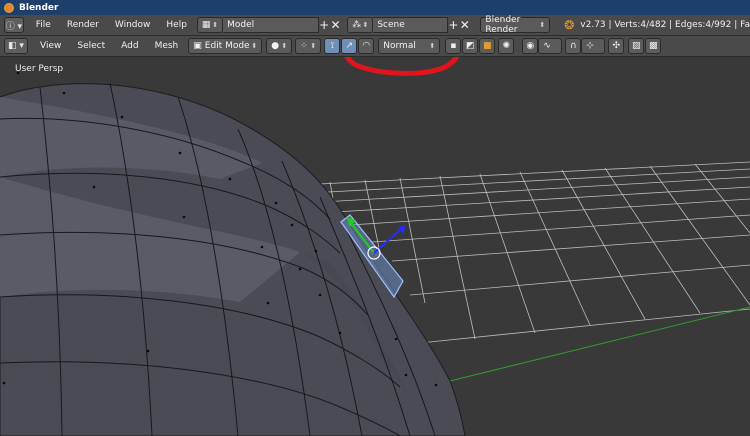 Image resolution: width=750 pixels, height=436 pixels. What do you see at coordinates (616, 46) in the screenshot?
I see `snap-target-icon: ✣` at bounding box center [616, 46].